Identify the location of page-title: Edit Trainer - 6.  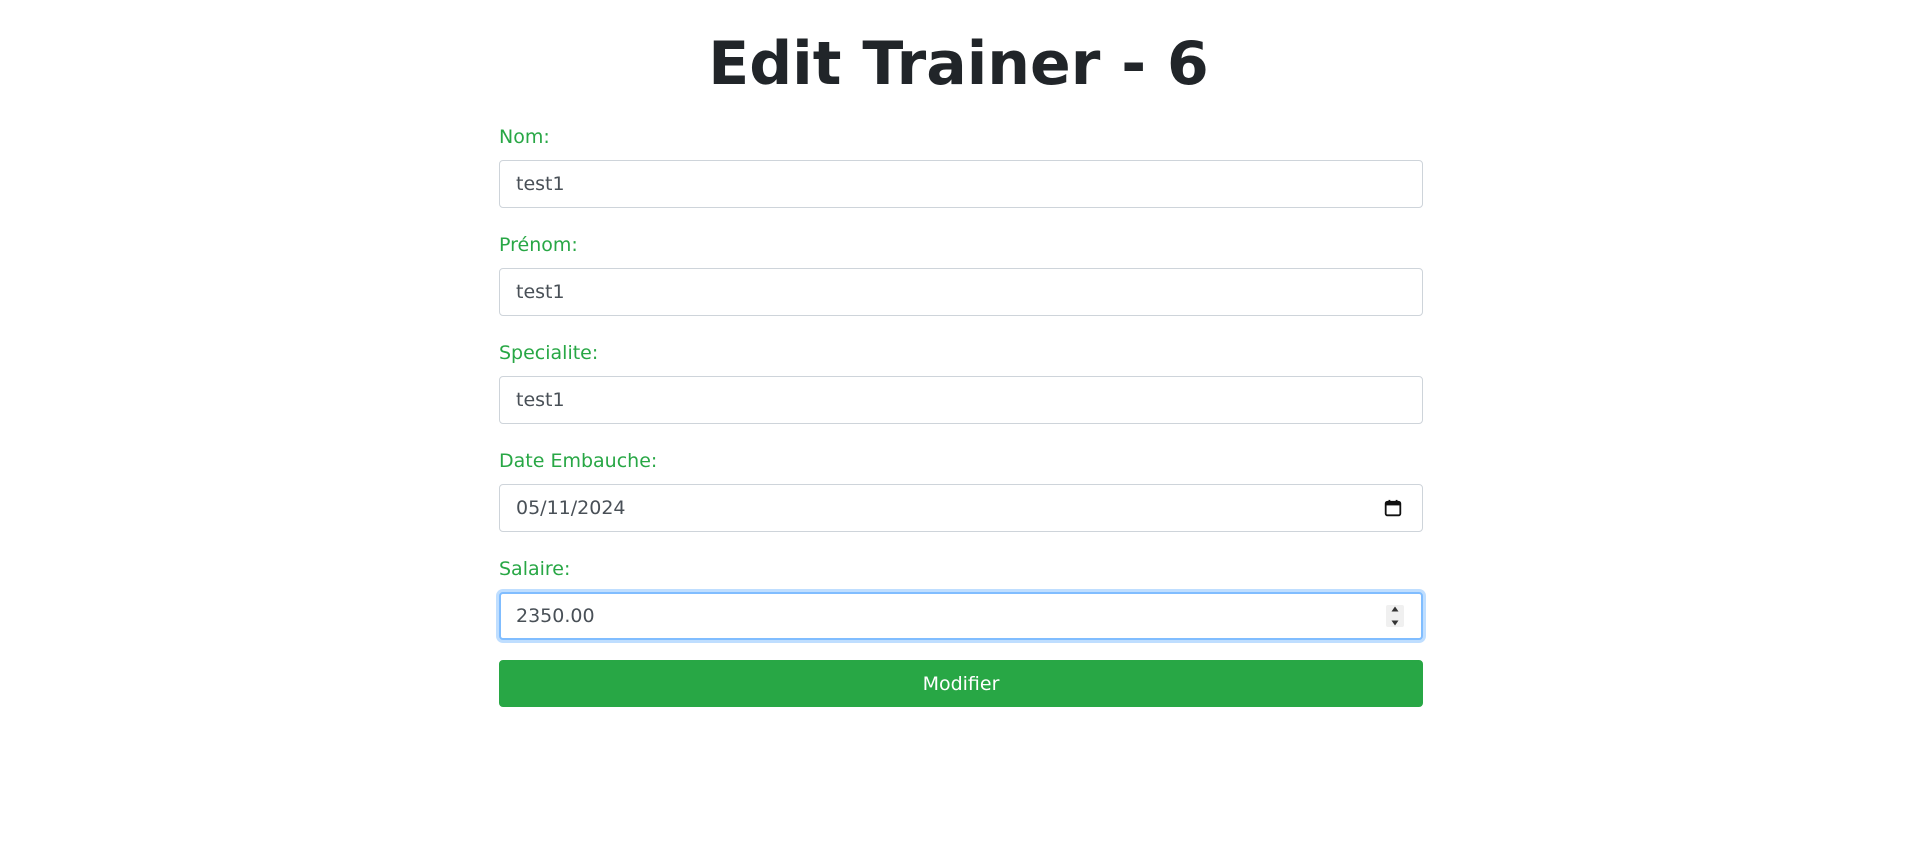
(958, 64).